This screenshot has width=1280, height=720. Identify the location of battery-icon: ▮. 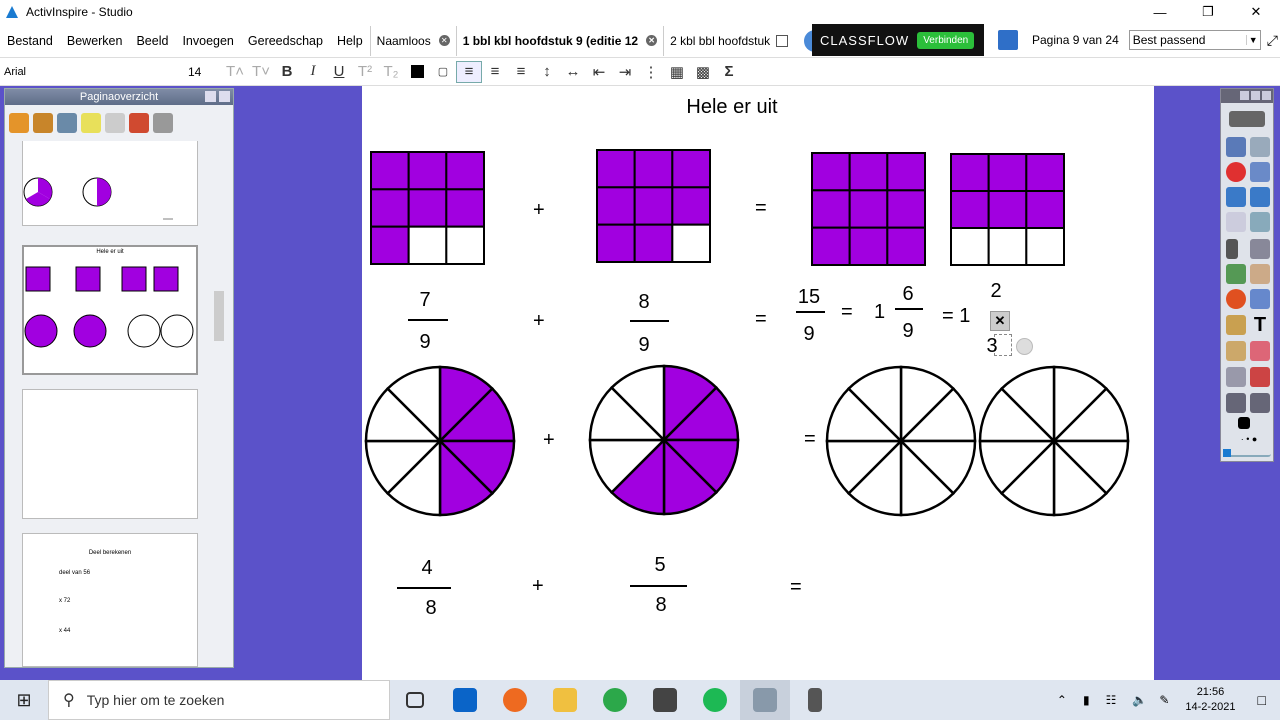
(1086, 700).